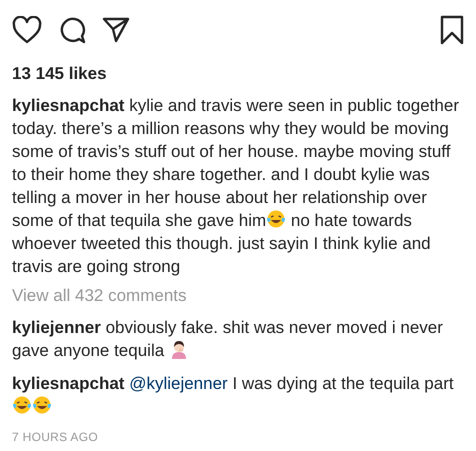  I want to click on bookmark-icon, so click(452, 30).